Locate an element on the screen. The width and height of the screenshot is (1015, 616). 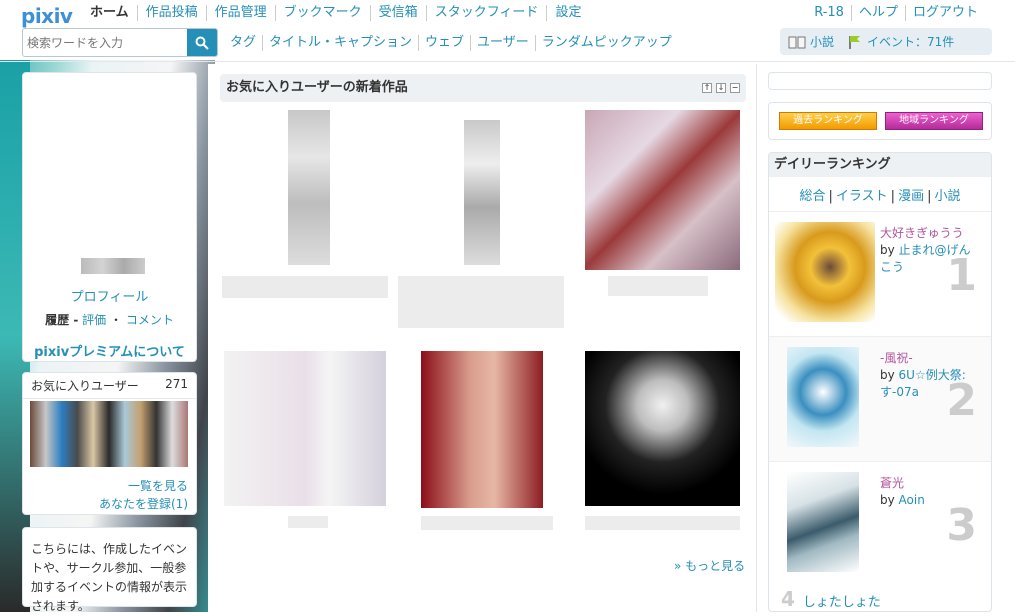
history-sep: ・ is located at coordinates (115, 320).